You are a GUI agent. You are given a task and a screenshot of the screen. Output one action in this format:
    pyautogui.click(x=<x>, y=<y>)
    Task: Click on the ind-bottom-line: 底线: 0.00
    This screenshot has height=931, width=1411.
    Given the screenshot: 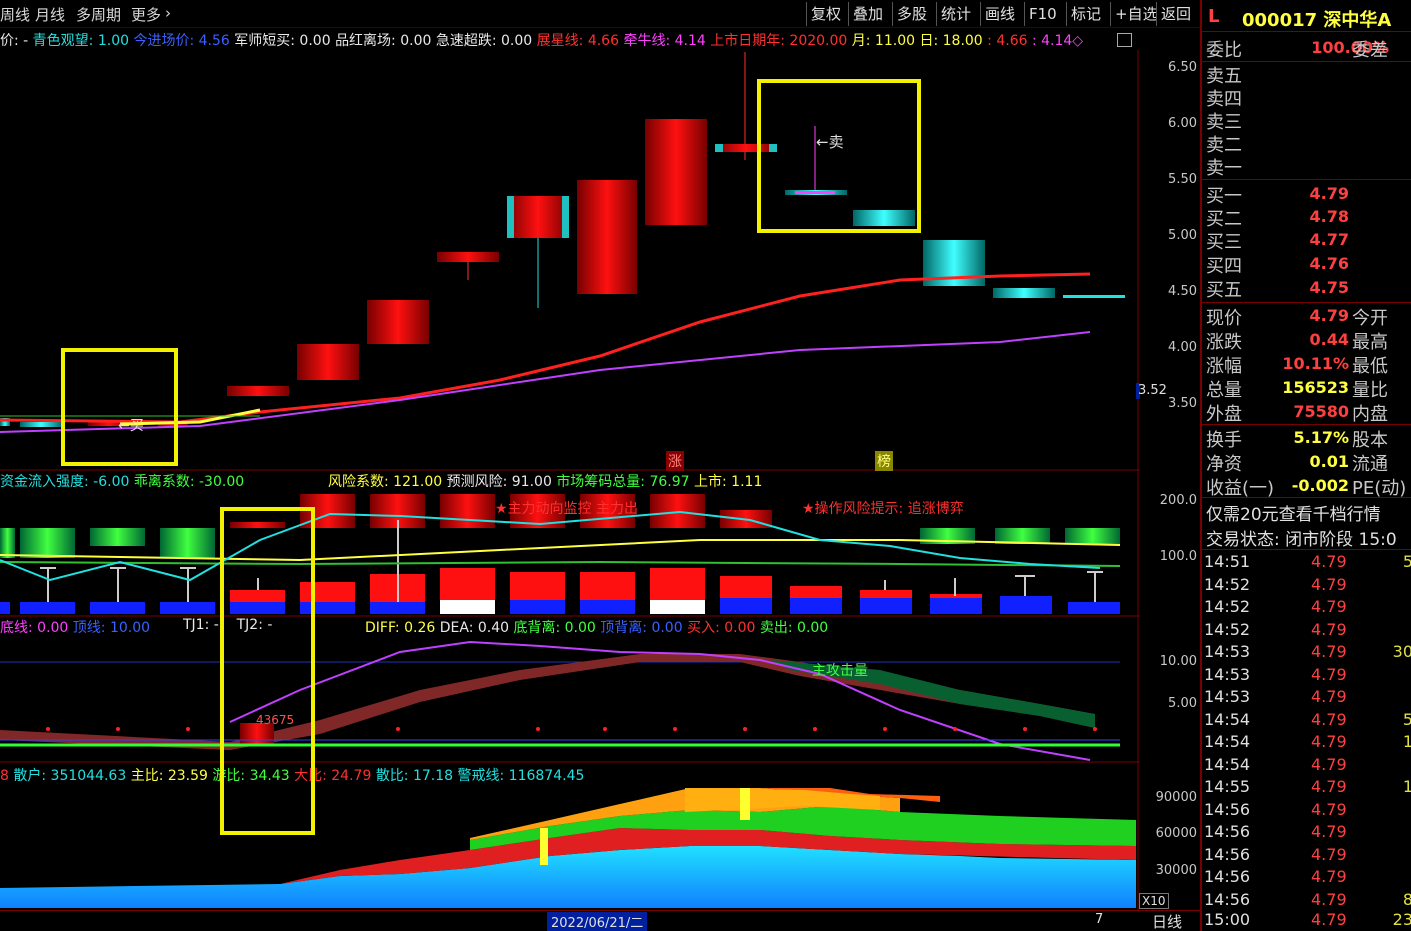 What is the action you would take?
    pyautogui.click(x=34, y=628)
    